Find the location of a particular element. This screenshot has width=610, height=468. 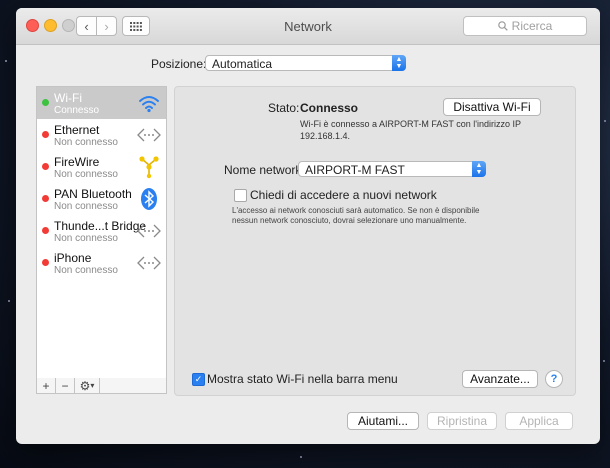

service-item-firewire: FireWire Non connesso is located at coordinates (101, 167).